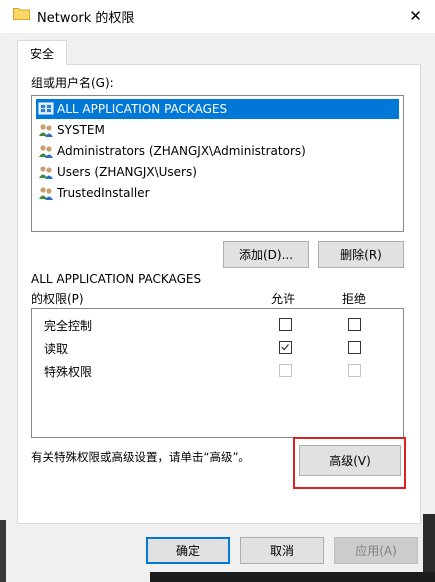 This screenshot has width=435, height=582. What do you see at coordinates (217, 172) in the screenshot?
I see `list-item: Users (ZHANGJX\Users)` at bounding box center [217, 172].